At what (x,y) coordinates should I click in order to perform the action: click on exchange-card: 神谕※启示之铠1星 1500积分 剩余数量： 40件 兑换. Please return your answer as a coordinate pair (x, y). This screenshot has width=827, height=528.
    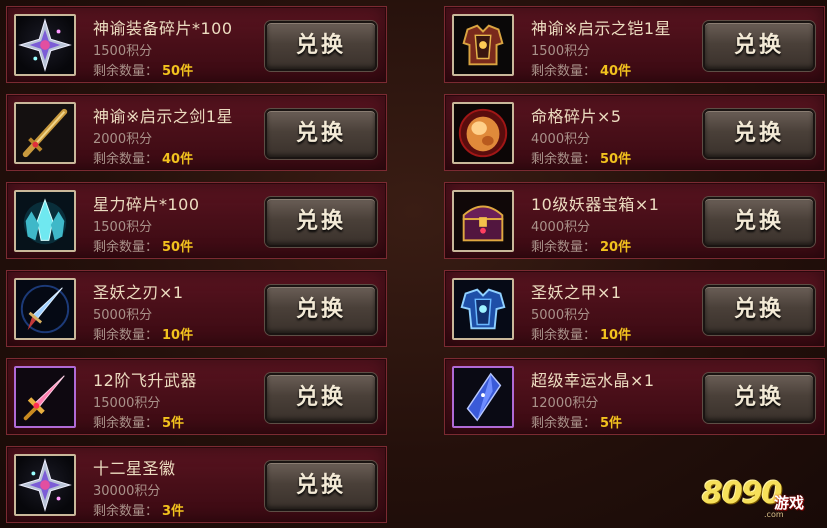
    Looking at the image, I should click on (634, 44).